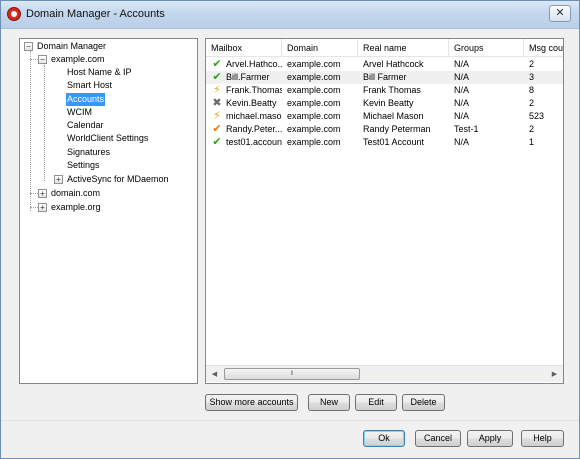  What do you see at coordinates (108, 138) in the screenshot?
I see `tree-item-label: WorldClient Settings` at bounding box center [108, 138].